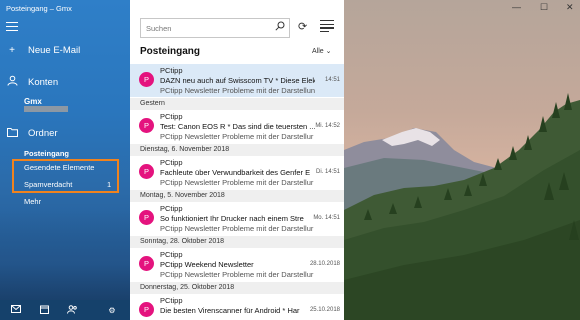  Describe the element at coordinates (44, 310) in the screenshot. I see `calendar-icon` at that location.